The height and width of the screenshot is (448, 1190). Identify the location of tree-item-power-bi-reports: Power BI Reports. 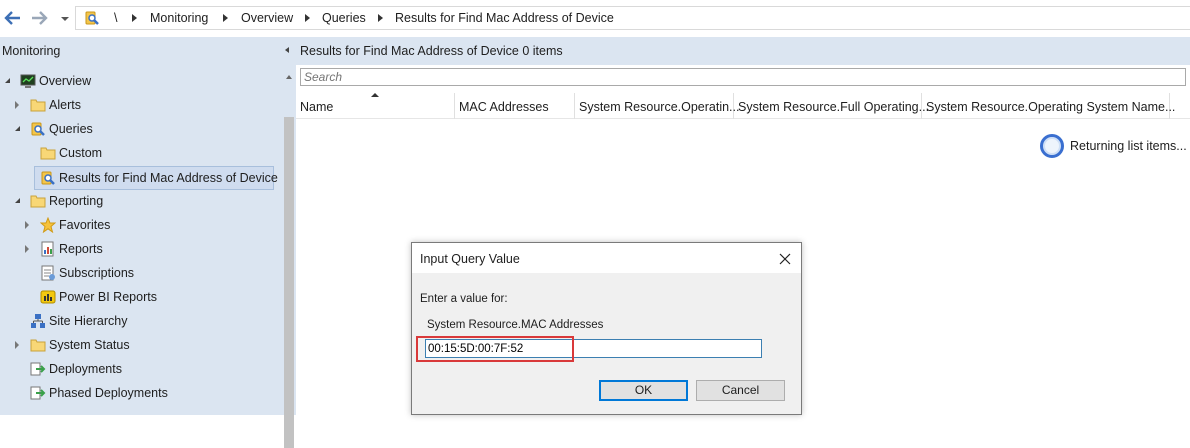
(100, 298).